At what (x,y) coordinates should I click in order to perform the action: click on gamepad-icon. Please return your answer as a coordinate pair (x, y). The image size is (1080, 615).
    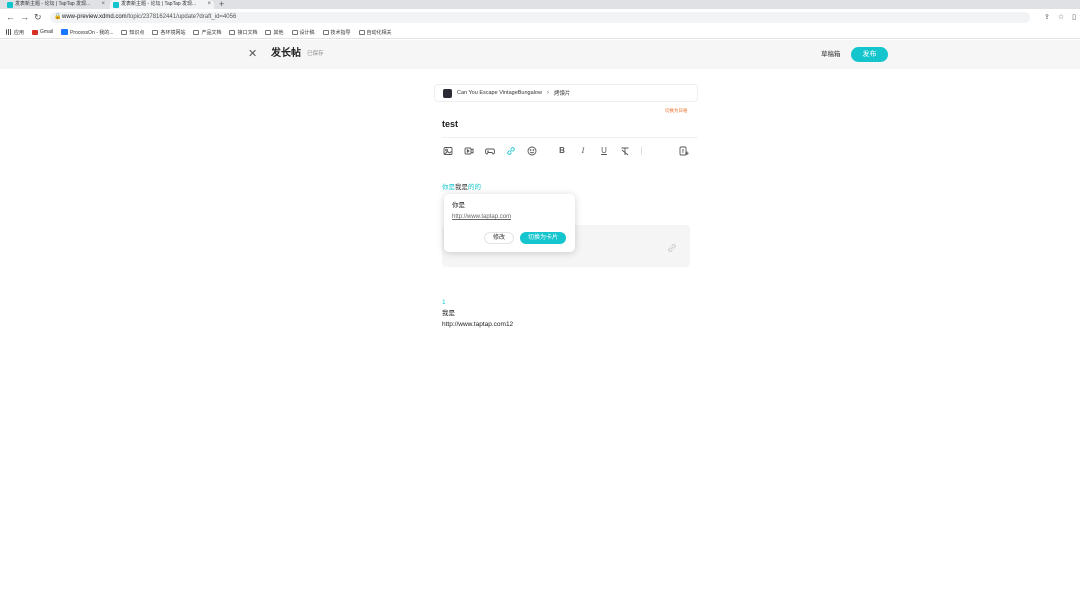
    Looking at the image, I should click on (490, 151).